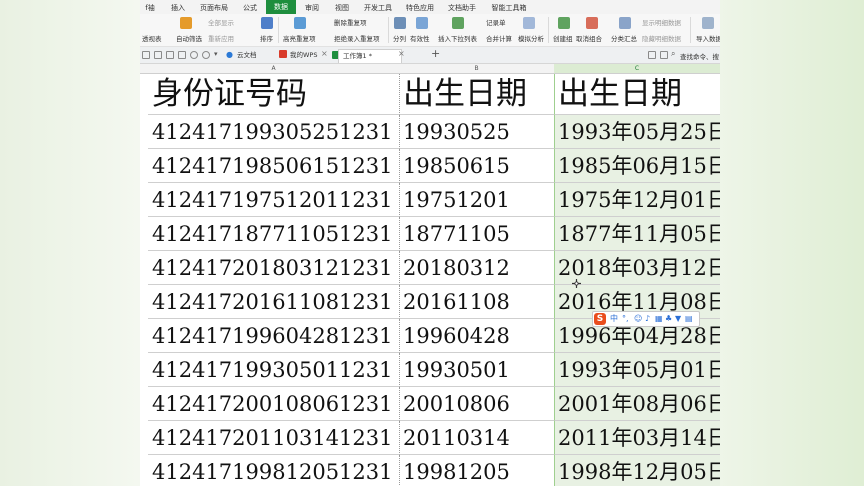 The width and height of the screenshot is (864, 486). I want to click on show-all-button: 全部显示, so click(221, 22).